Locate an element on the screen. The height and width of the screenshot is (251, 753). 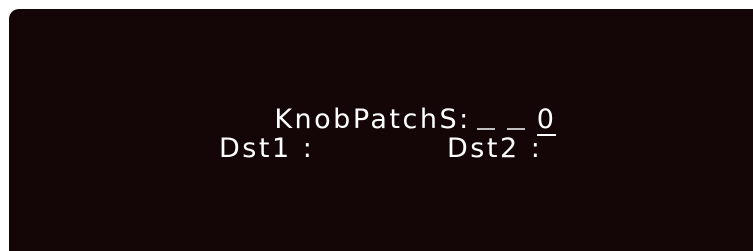
dst1-label: Dst1 : is located at coordinates (267, 148).